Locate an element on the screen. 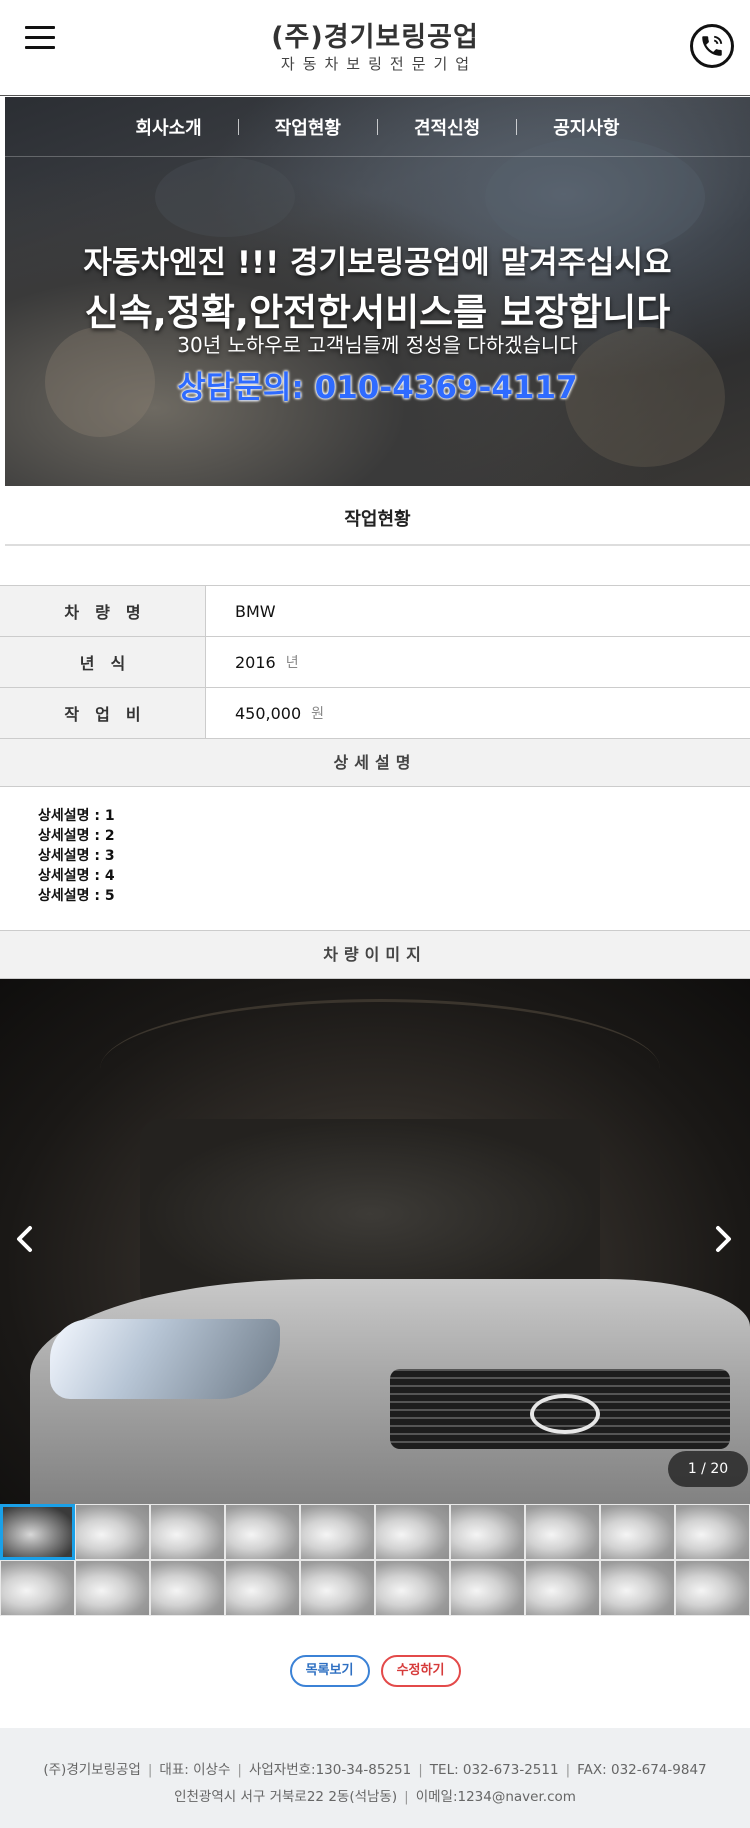 Image resolution: width=750 pixels, height=1828 pixels. thumbnail-strip is located at coordinates (375, 1560).